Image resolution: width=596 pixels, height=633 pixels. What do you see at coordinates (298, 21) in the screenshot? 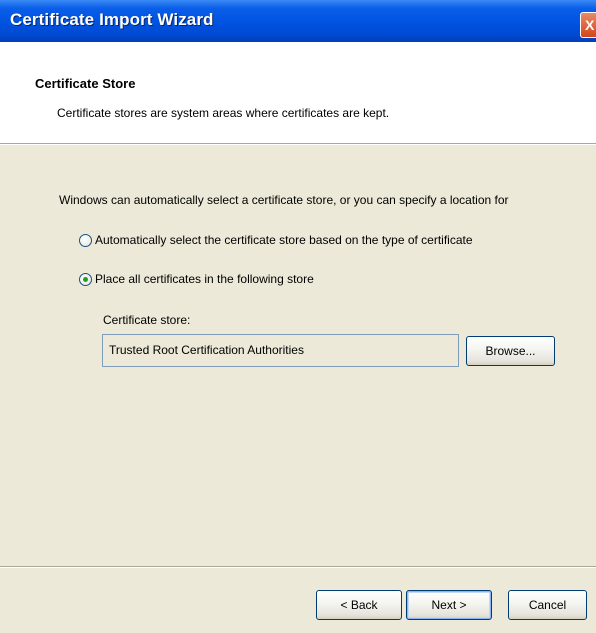
I see `title-bar: Certificate Import Wizard X` at bounding box center [298, 21].